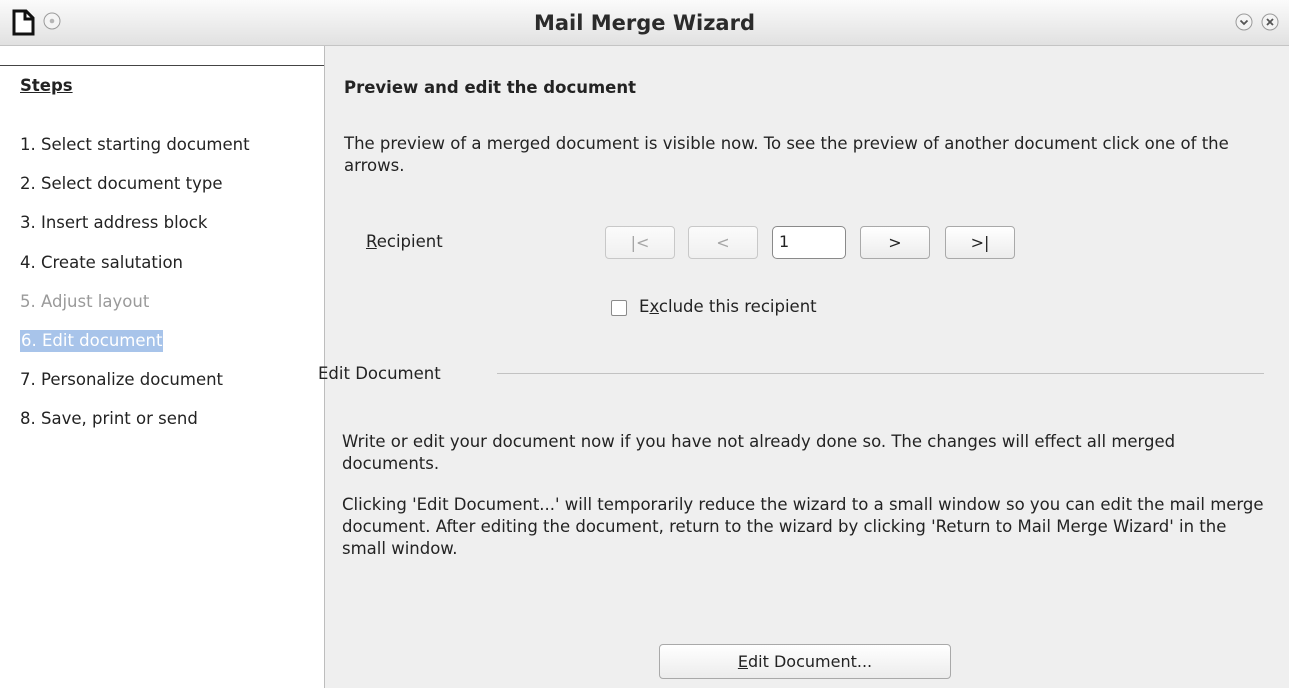 The width and height of the screenshot is (1289, 688). Describe the element at coordinates (162, 65) in the screenshot. I see `steps-divider` at that location.